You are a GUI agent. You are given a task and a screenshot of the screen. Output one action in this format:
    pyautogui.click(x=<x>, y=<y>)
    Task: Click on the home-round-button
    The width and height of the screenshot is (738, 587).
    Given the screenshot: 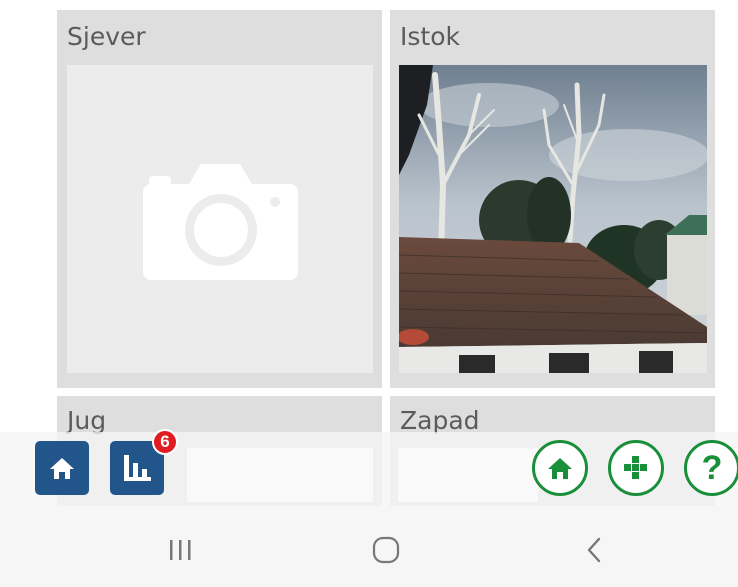 What is the action you would take?
    pyautogui.click(x=560, y=468)
    